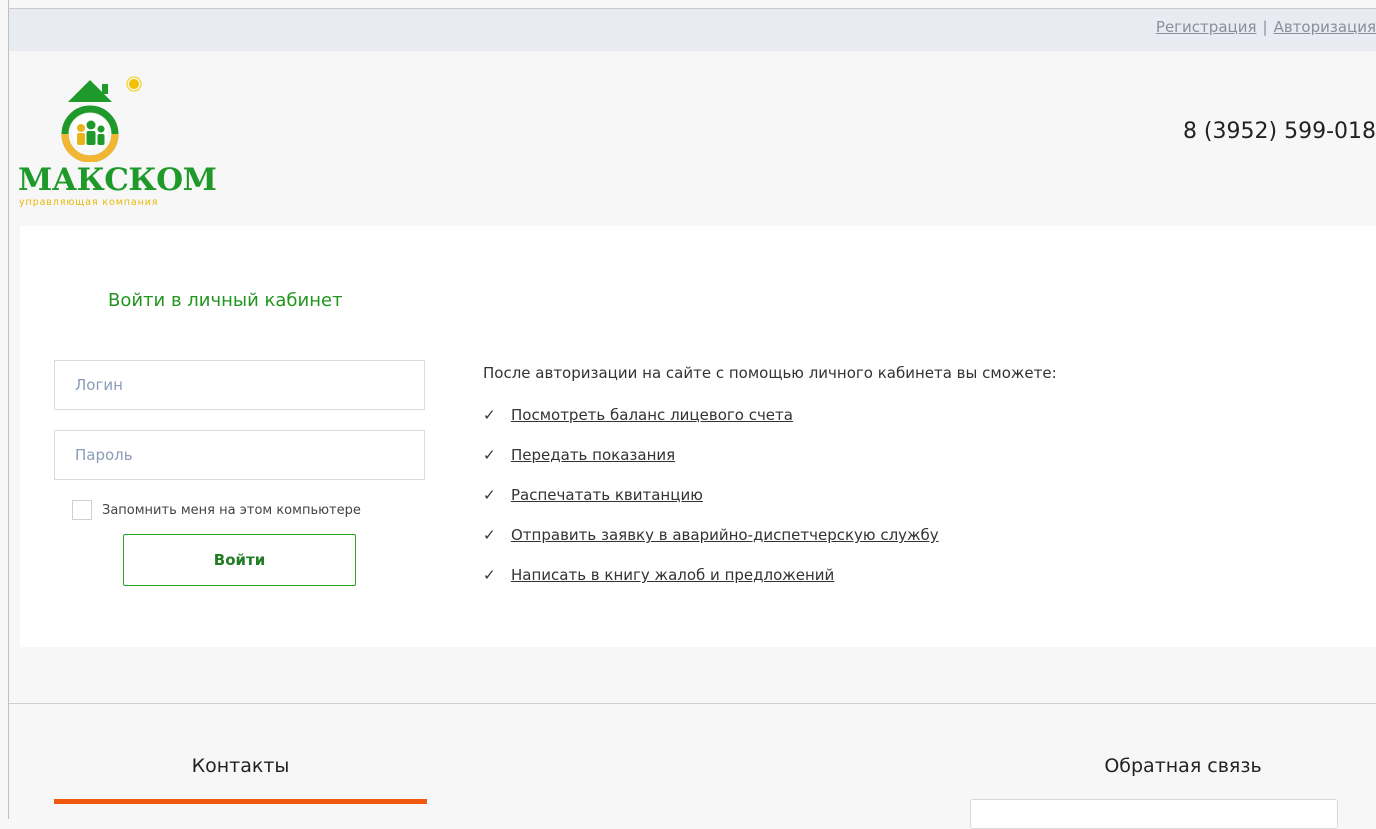  What do you see at coordinates (240, 766) in the screenshot?
I see `contacts-title: Контакты` at bounding box center [240, 766].